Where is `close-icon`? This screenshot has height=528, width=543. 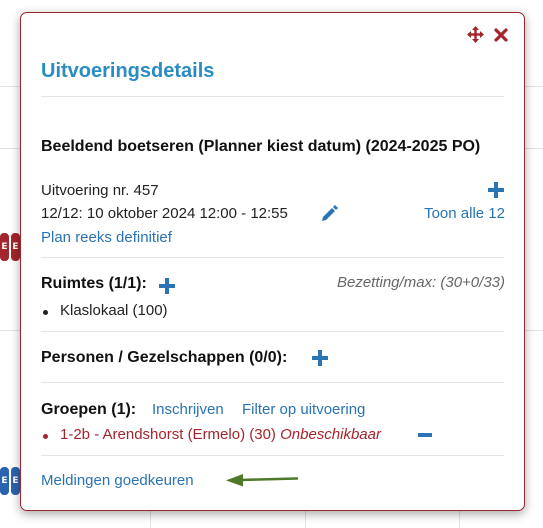
close-icon is located at coordinates (501, 34).